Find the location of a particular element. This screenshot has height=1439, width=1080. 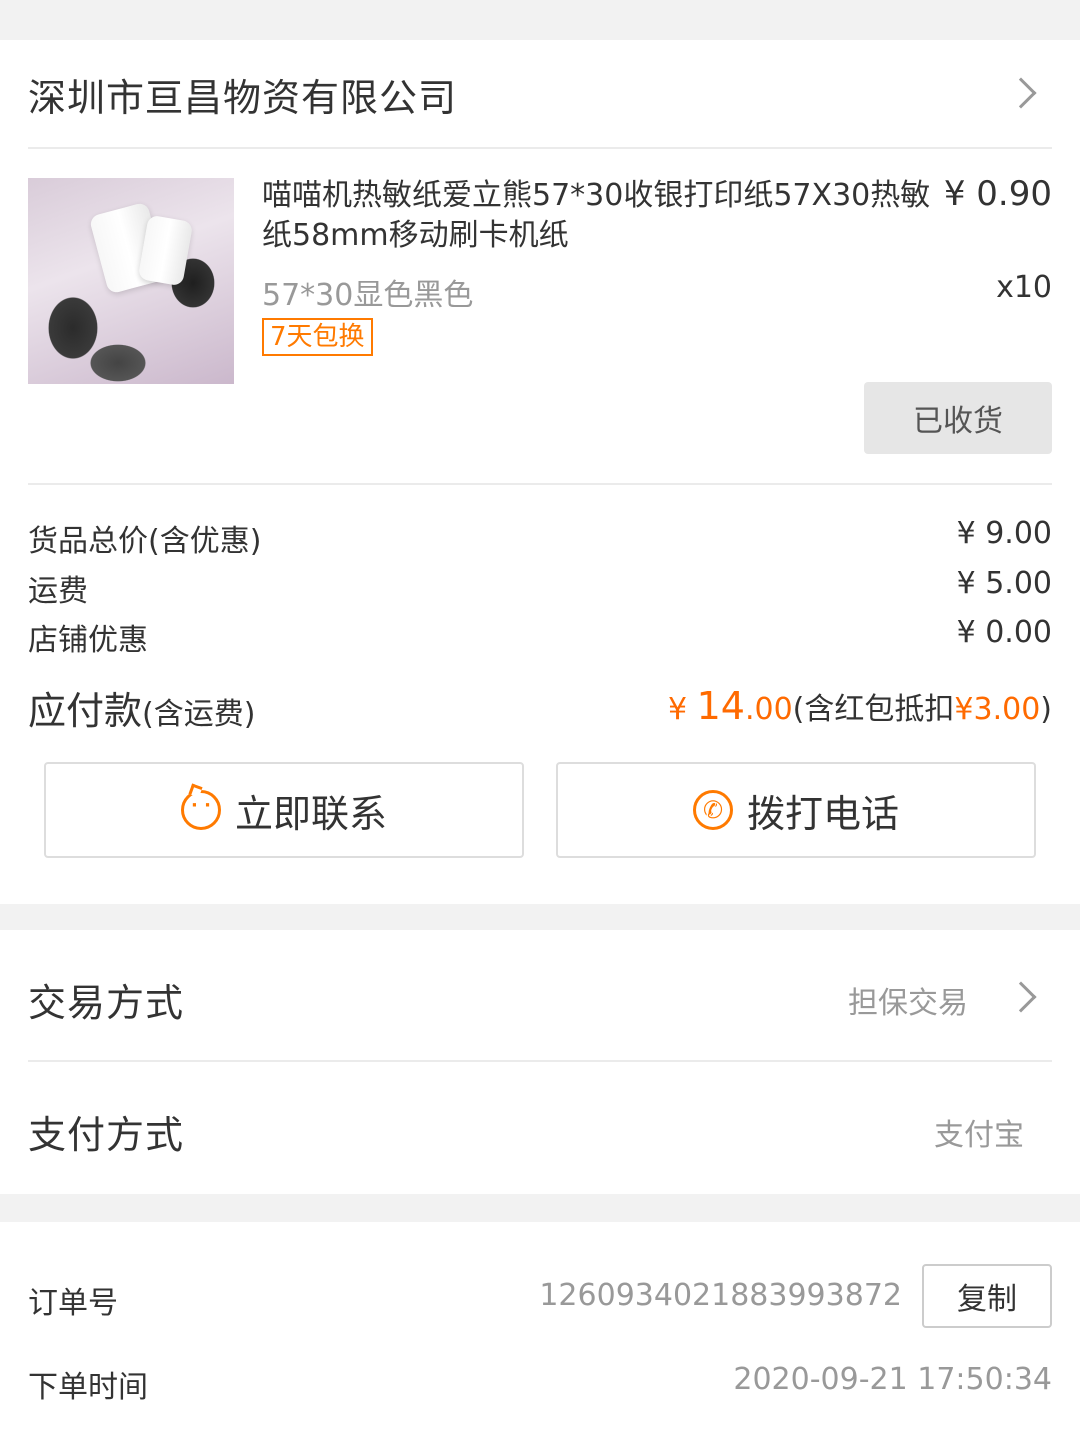

product-image is located at coordinates (131, 281).